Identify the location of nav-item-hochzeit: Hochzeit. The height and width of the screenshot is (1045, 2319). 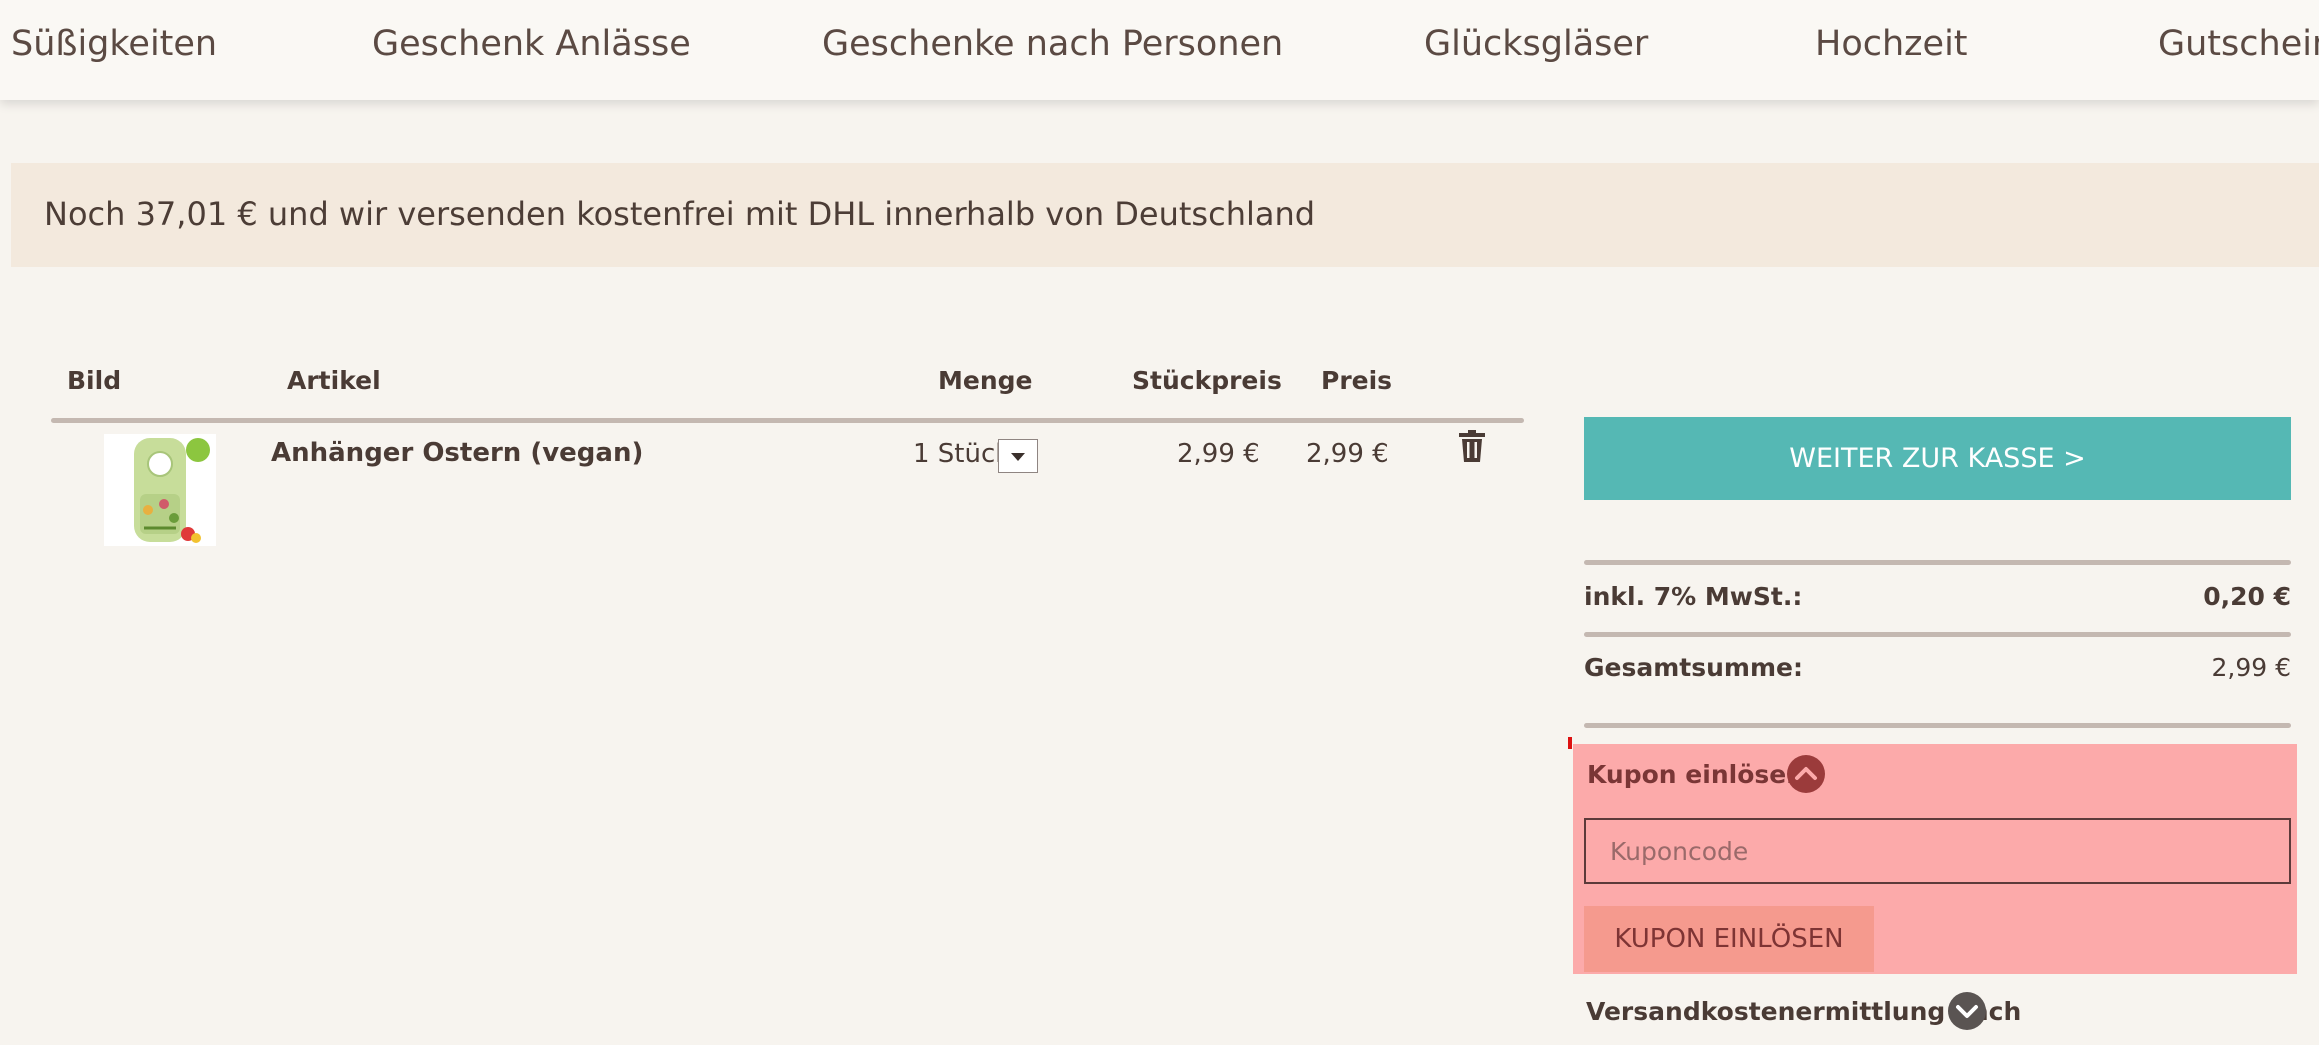
(1891, 44).